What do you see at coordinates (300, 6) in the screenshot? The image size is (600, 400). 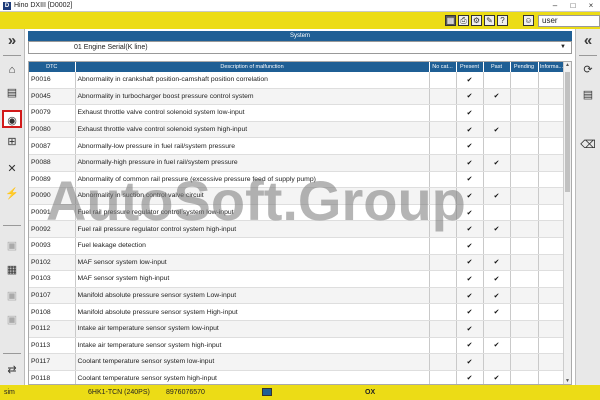 I see `title-bar: D Hino DXIII [D0002] – □ ×` at bounding box center [300, 6].